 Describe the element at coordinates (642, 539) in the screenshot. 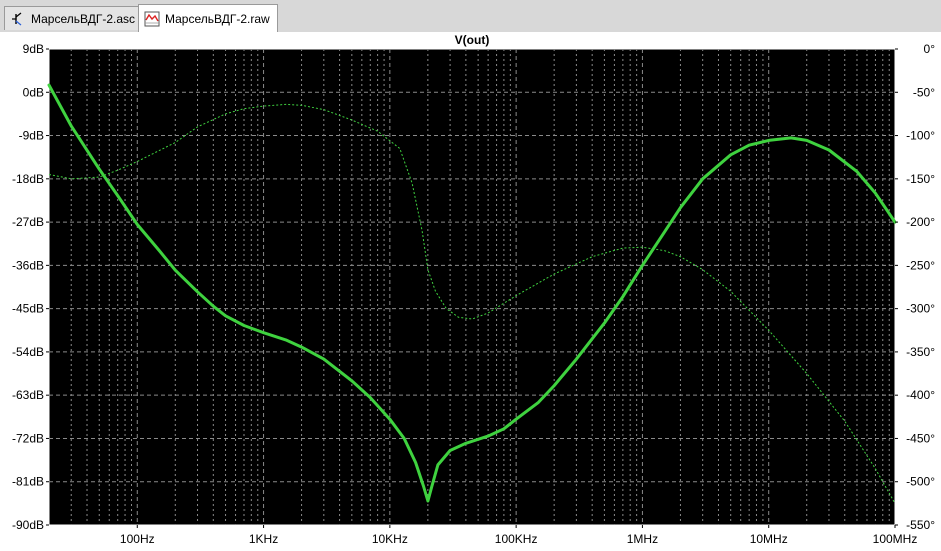

I see `x-tick-label: 1MHz` at that location.